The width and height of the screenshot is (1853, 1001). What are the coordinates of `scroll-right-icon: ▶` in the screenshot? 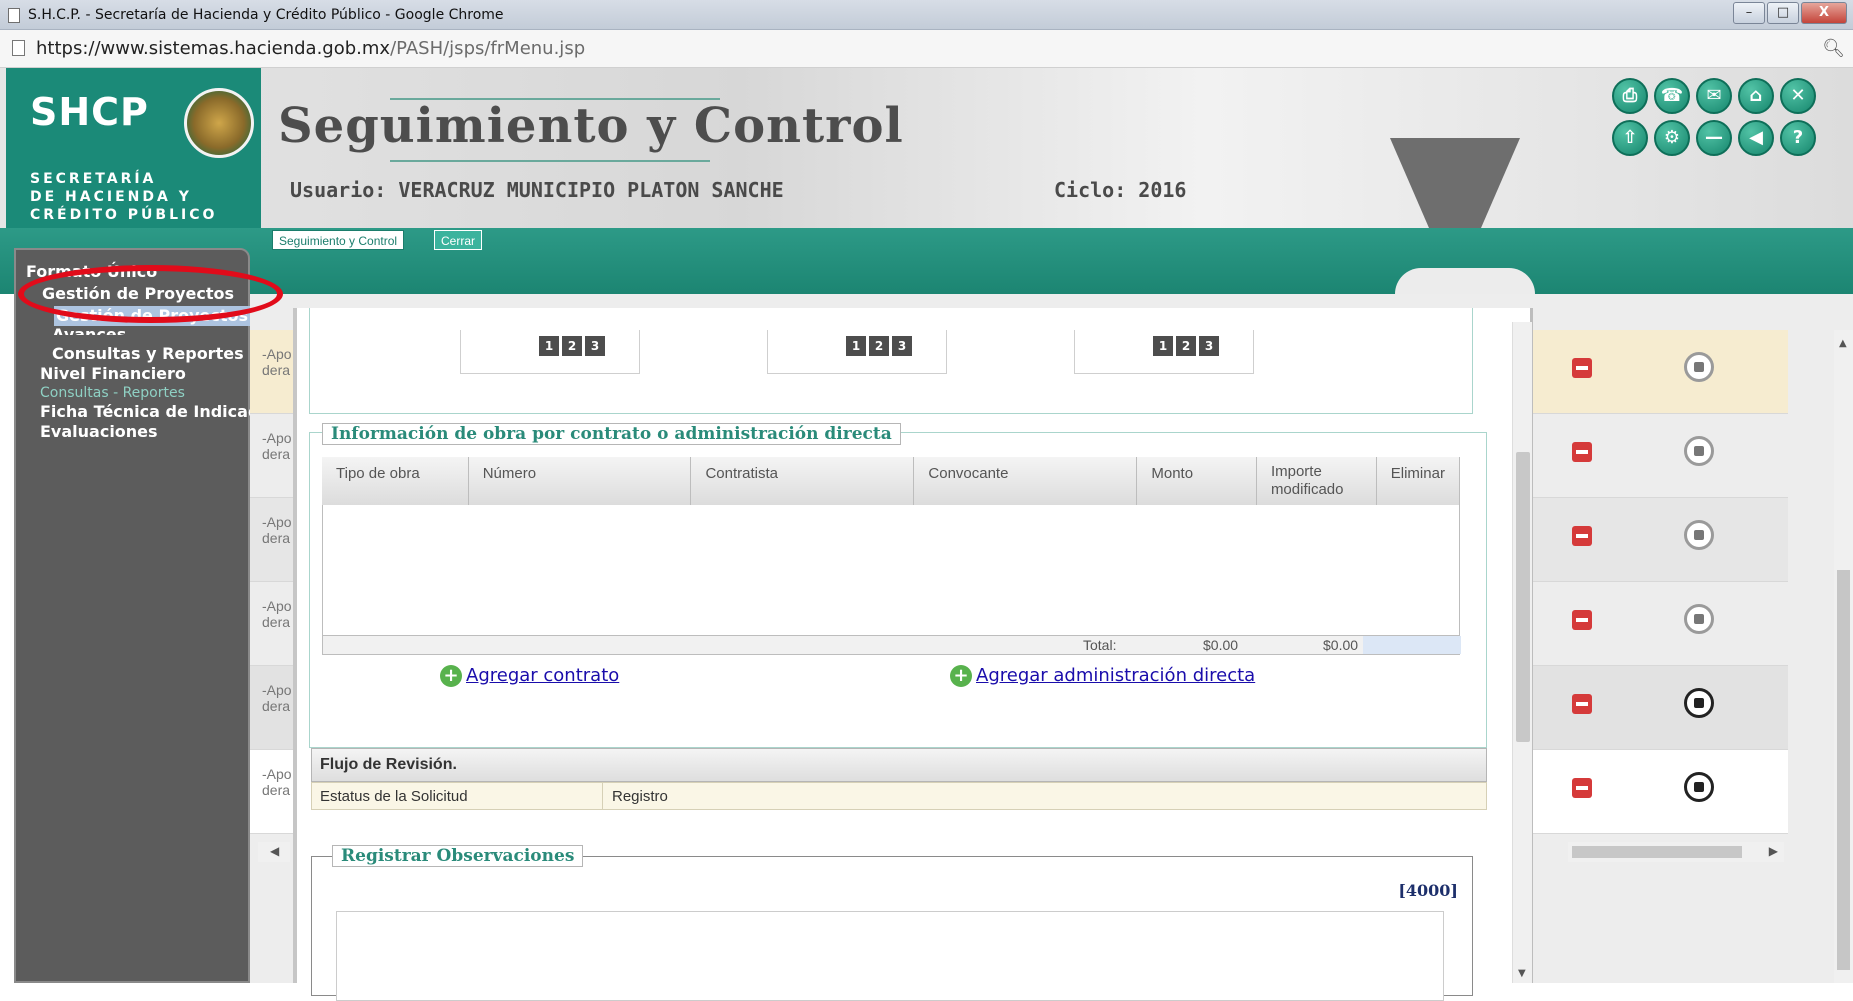 It's located at (1773, 851).